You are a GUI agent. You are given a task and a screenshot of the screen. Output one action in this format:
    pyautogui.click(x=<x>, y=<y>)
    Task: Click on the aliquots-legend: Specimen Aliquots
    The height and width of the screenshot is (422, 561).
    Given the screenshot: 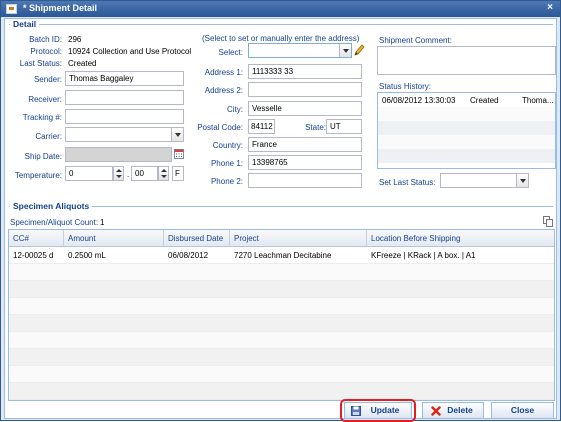 What is the action you would take?
    pyautogui.click(x=51, y=206)
    